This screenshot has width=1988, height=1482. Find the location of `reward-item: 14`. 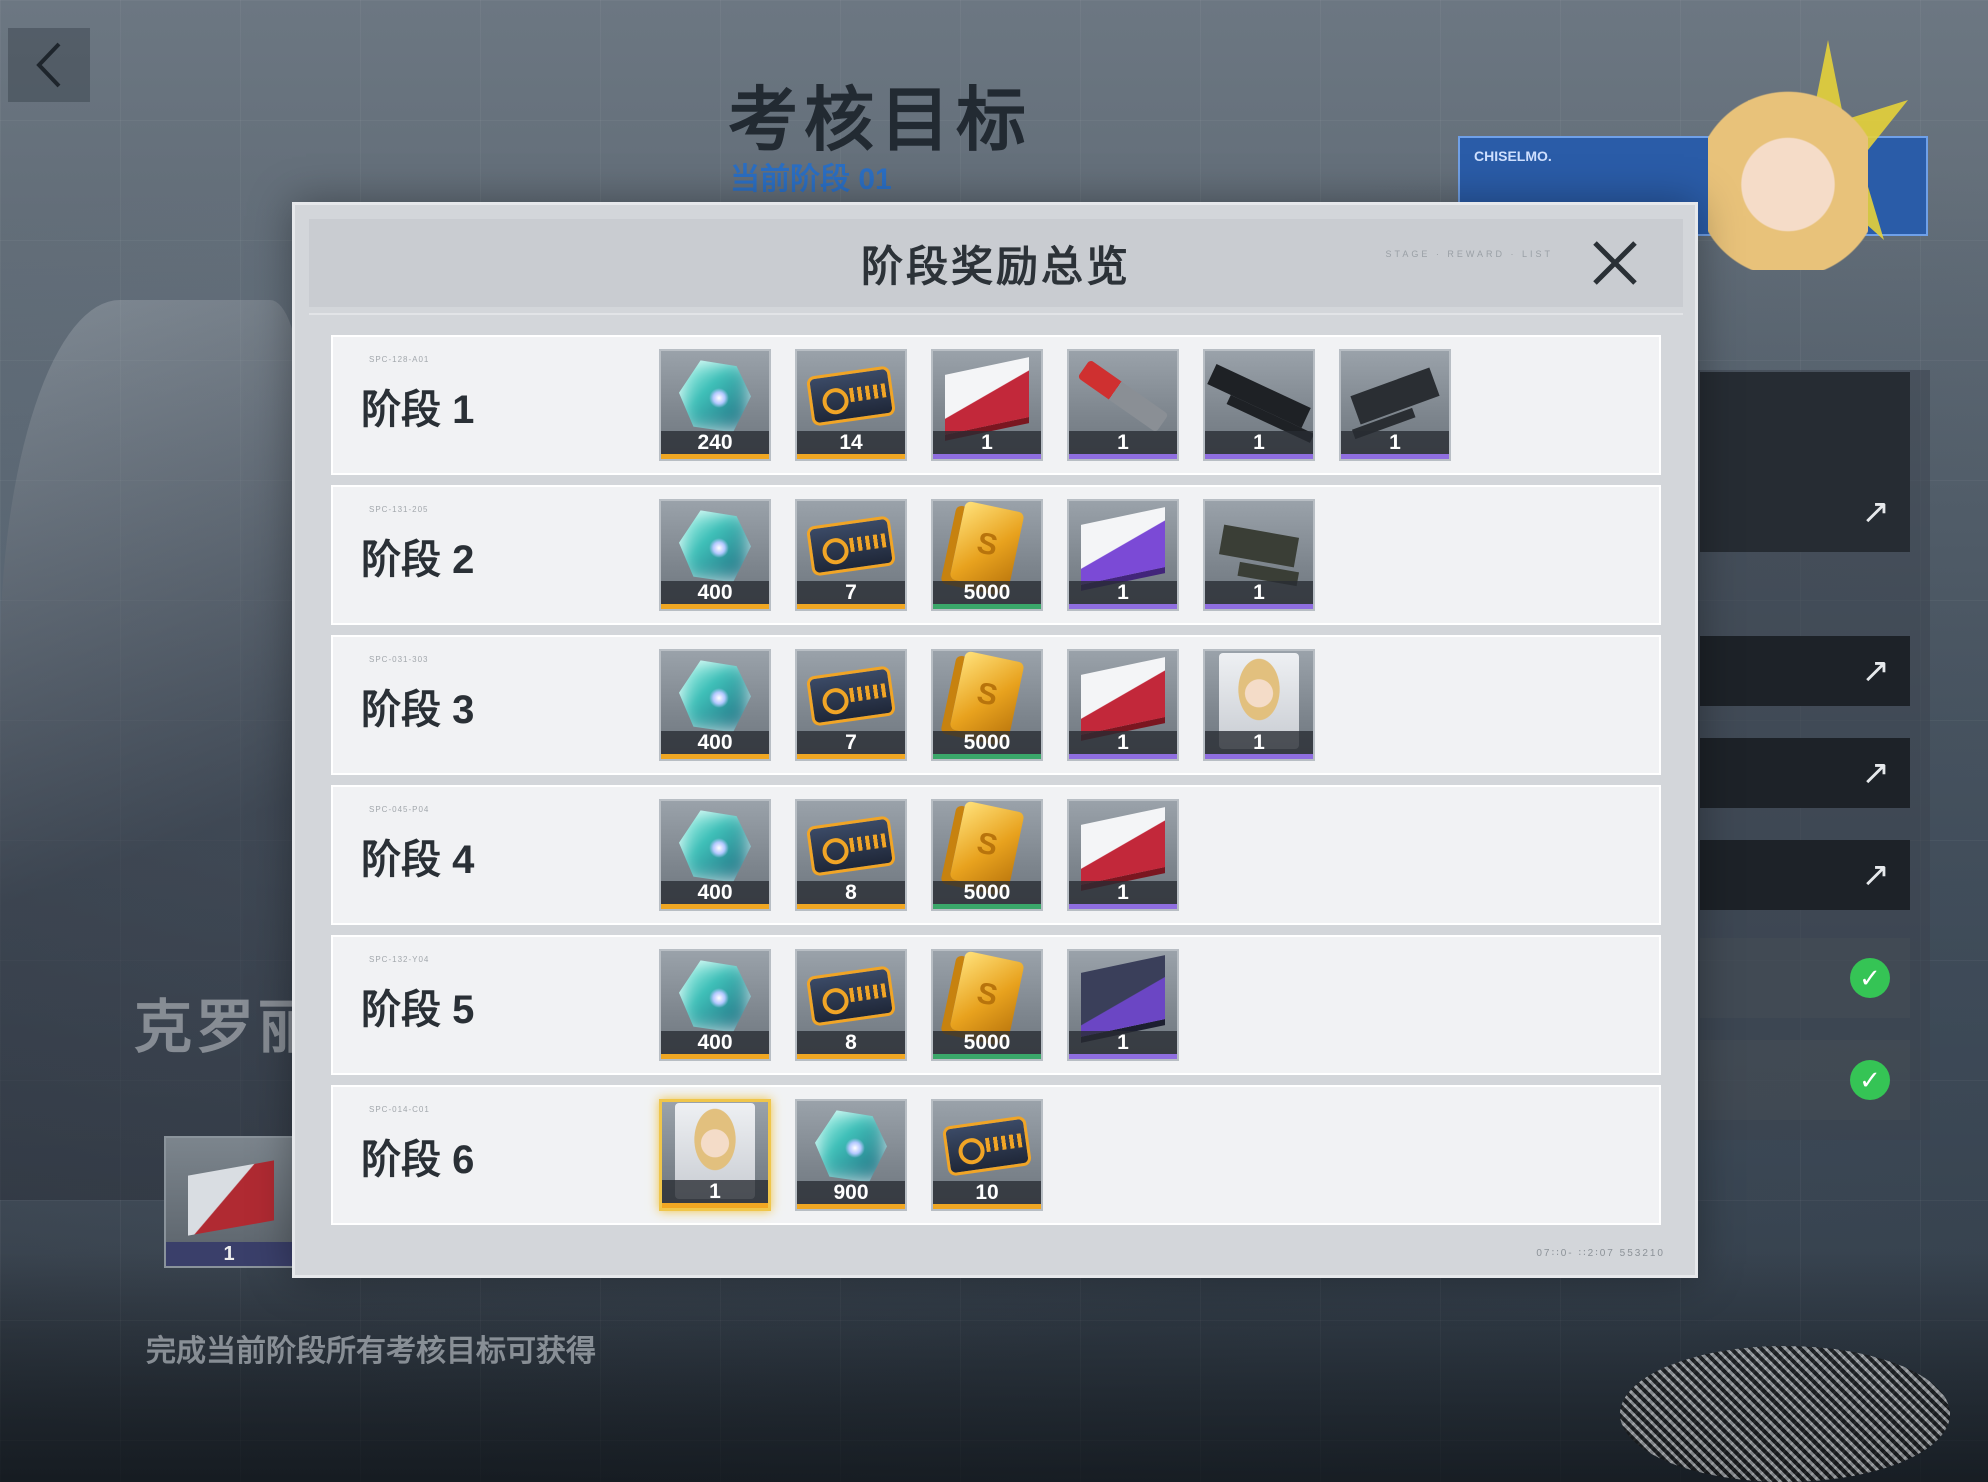

reward-item: 14 is located at coordinates (851, 405).